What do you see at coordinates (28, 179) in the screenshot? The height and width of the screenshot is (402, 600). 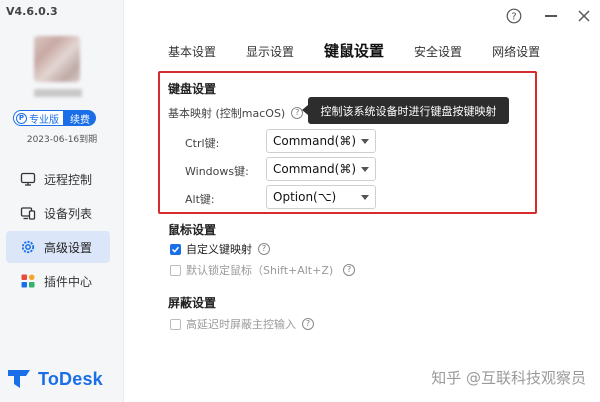 I see `monitor-icon` at bounding box center [28, 179].